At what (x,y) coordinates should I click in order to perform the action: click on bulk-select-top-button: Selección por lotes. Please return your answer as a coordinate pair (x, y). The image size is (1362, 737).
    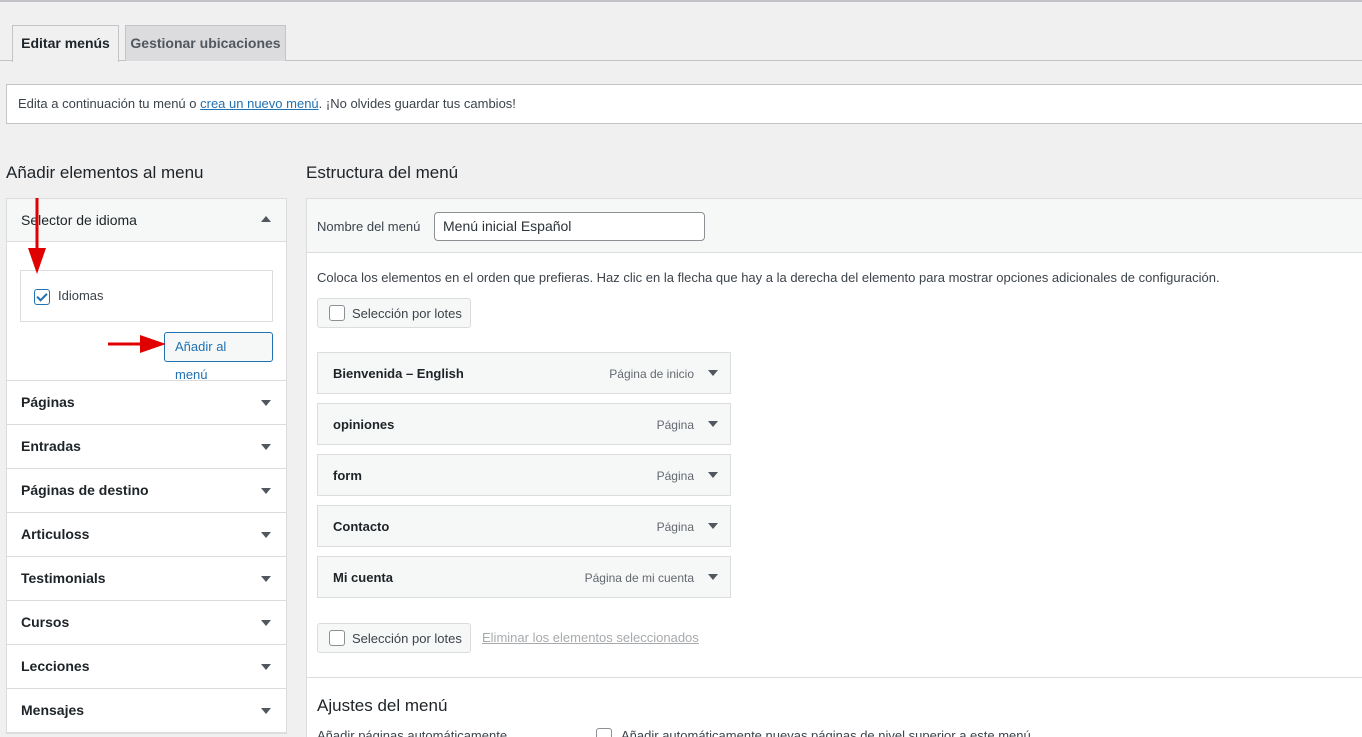
    Looking at the image, I should click on (394, 313).